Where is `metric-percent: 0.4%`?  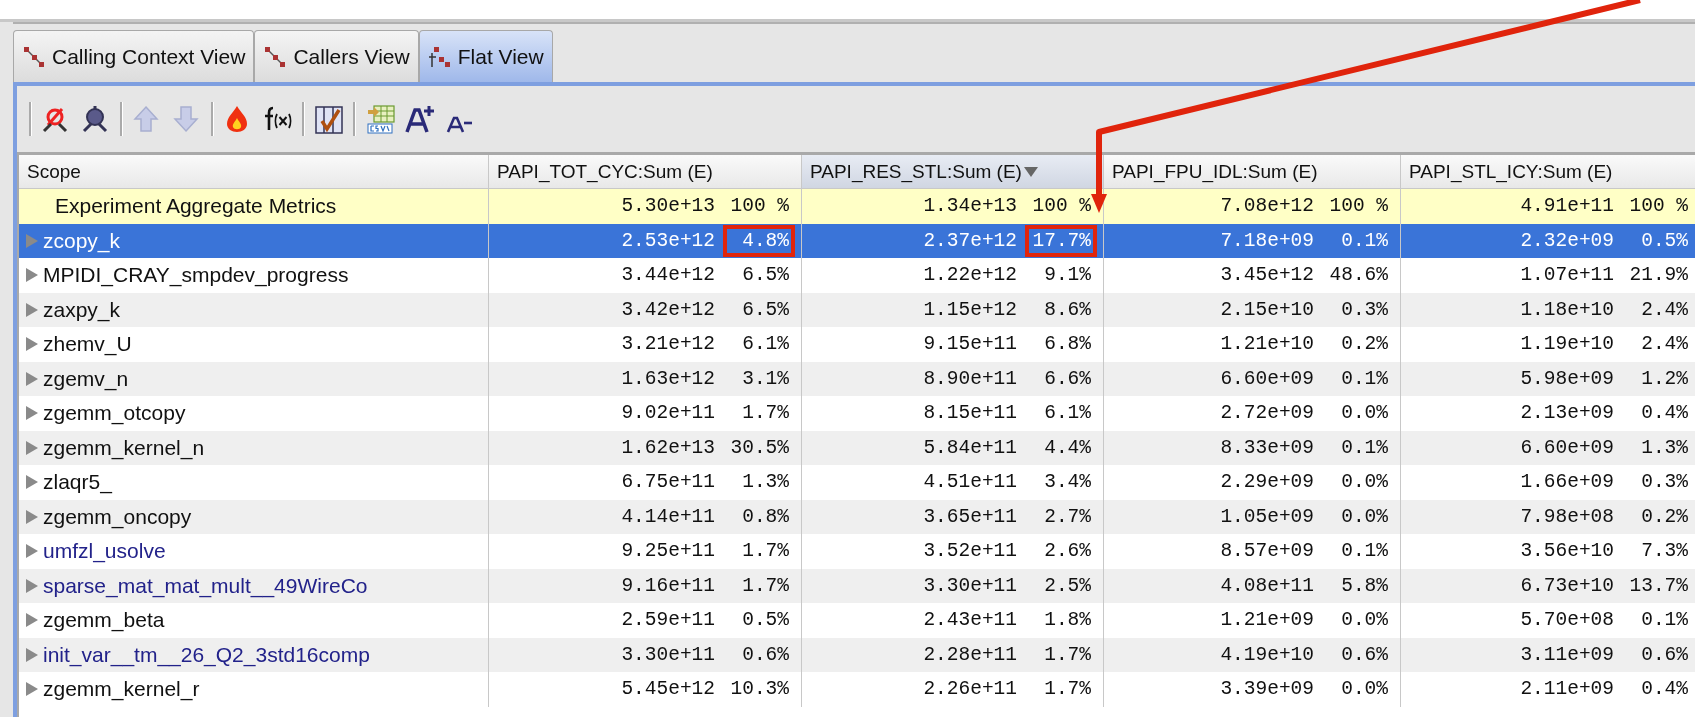
metric-percent: 0.4% is located at coordinates (1664, 414).